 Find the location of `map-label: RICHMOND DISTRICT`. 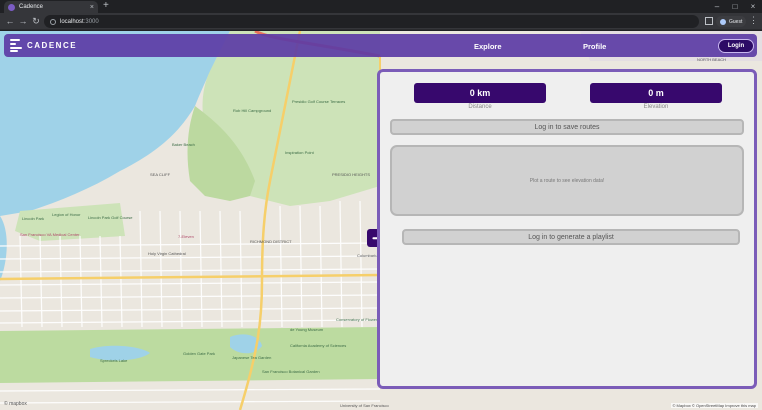

map-label: RICHMOND DISTRICT is located at coordinates (271, 241).